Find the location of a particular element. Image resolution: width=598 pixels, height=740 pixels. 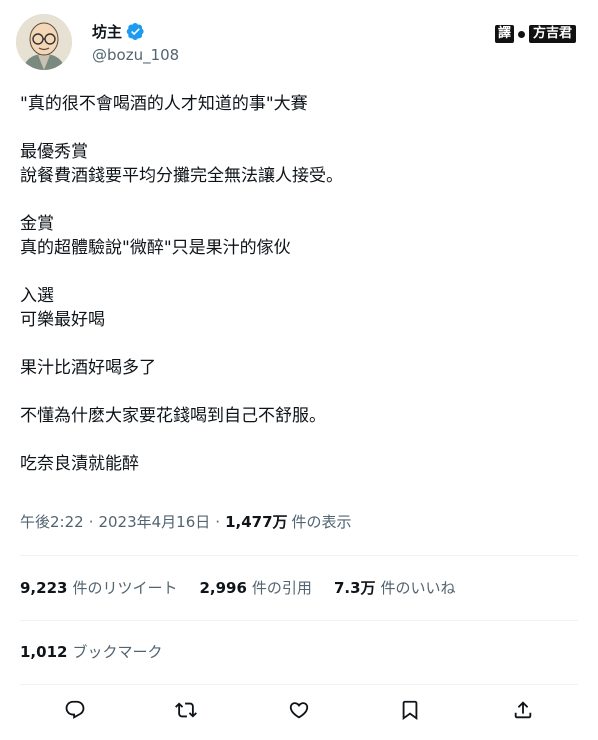

views-count: 1,477万 is located at coordinates (256, 522).